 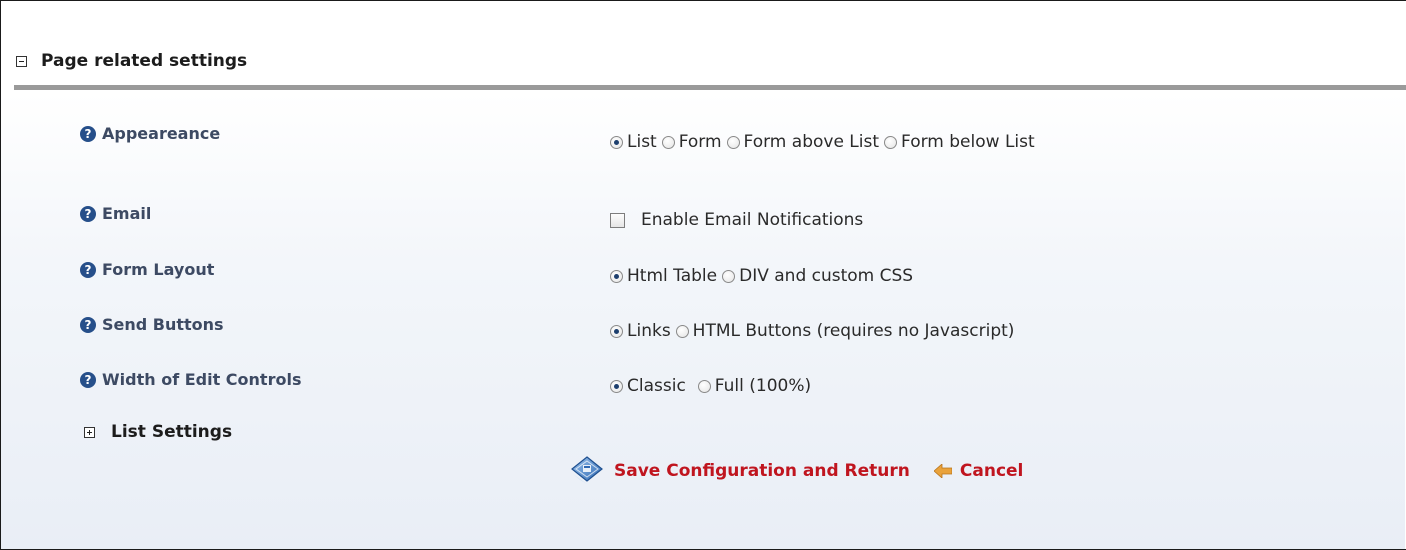 I want to click on cancel-label: Cancel, so click(x=991, y=471).